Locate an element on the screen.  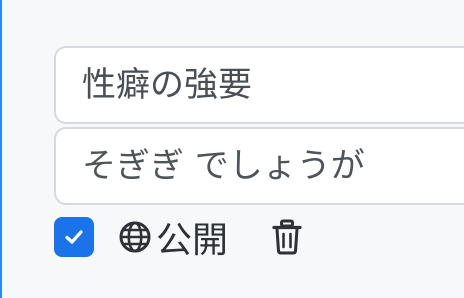
controls-row: 公開 is located at coordinates (179, 237).